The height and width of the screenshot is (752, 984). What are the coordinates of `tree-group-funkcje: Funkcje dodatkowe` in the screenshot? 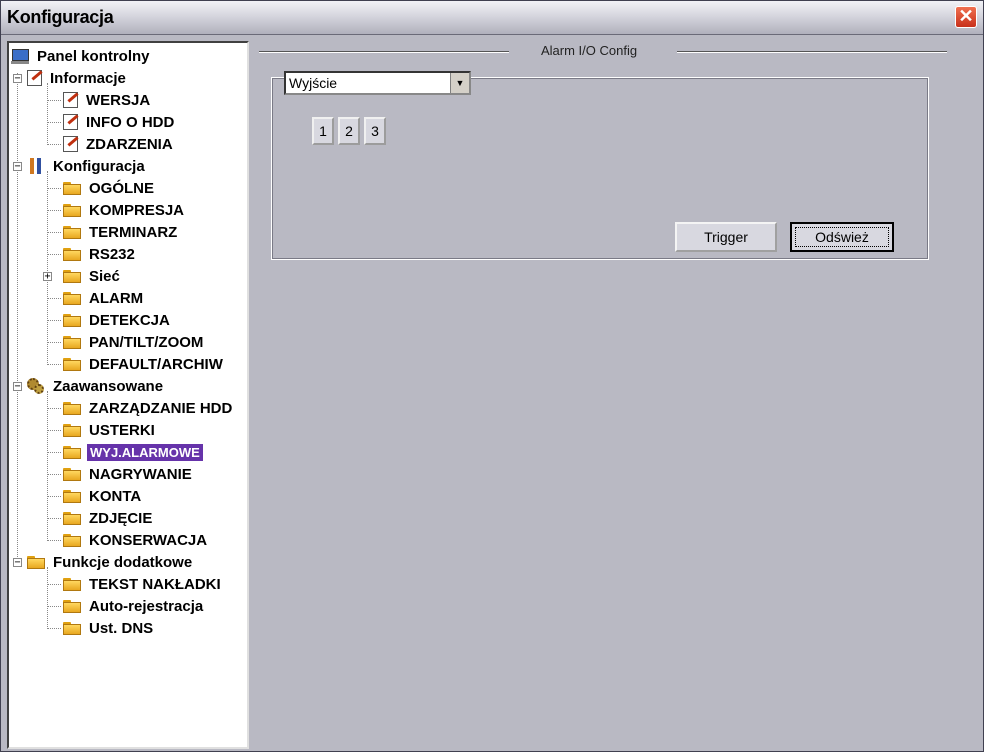 It's located at (110, 562).